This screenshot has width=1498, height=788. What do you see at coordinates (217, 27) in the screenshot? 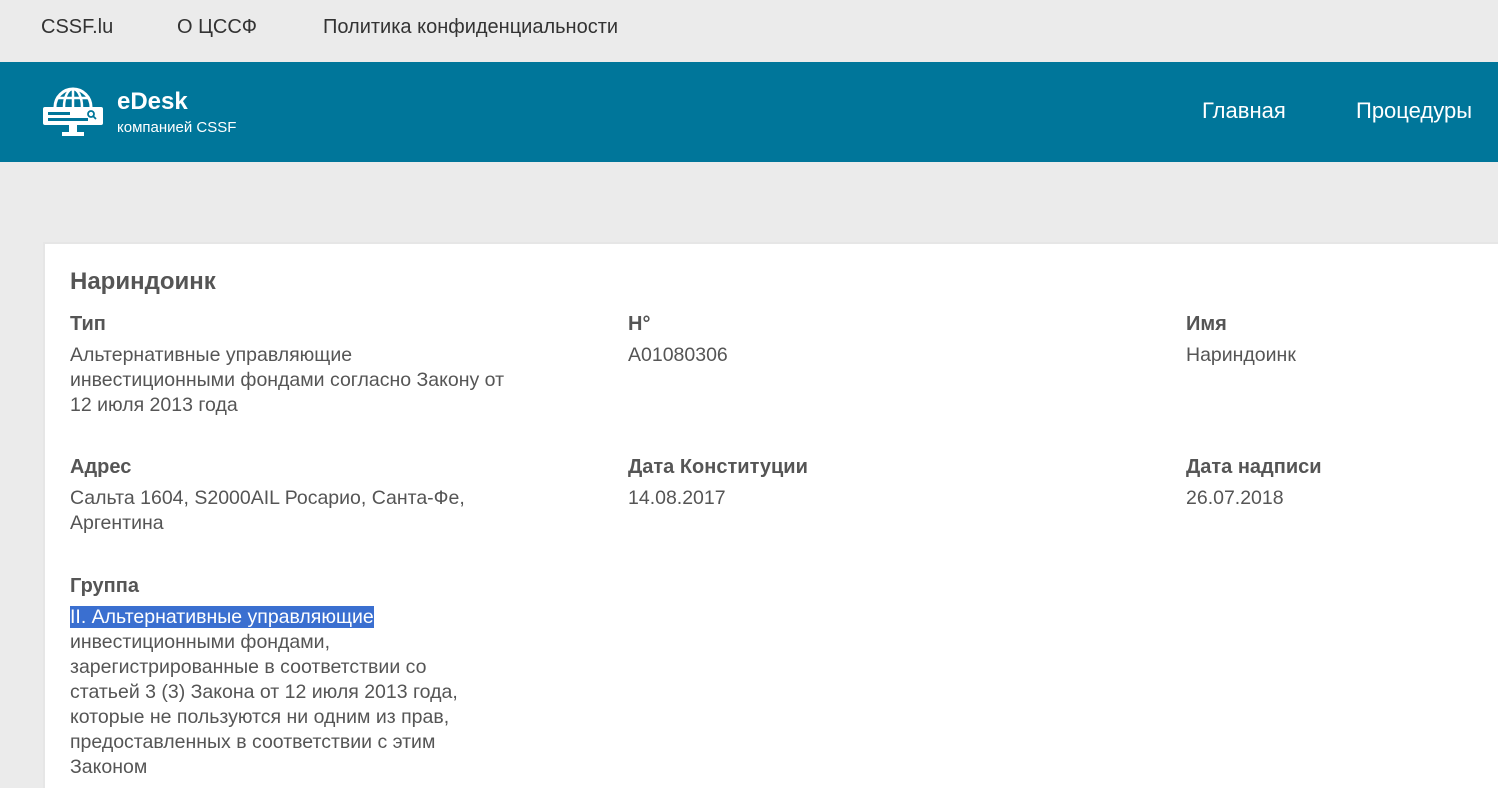
I see `top-link-about: О ЦССФ` at bounding box center [217, 27].